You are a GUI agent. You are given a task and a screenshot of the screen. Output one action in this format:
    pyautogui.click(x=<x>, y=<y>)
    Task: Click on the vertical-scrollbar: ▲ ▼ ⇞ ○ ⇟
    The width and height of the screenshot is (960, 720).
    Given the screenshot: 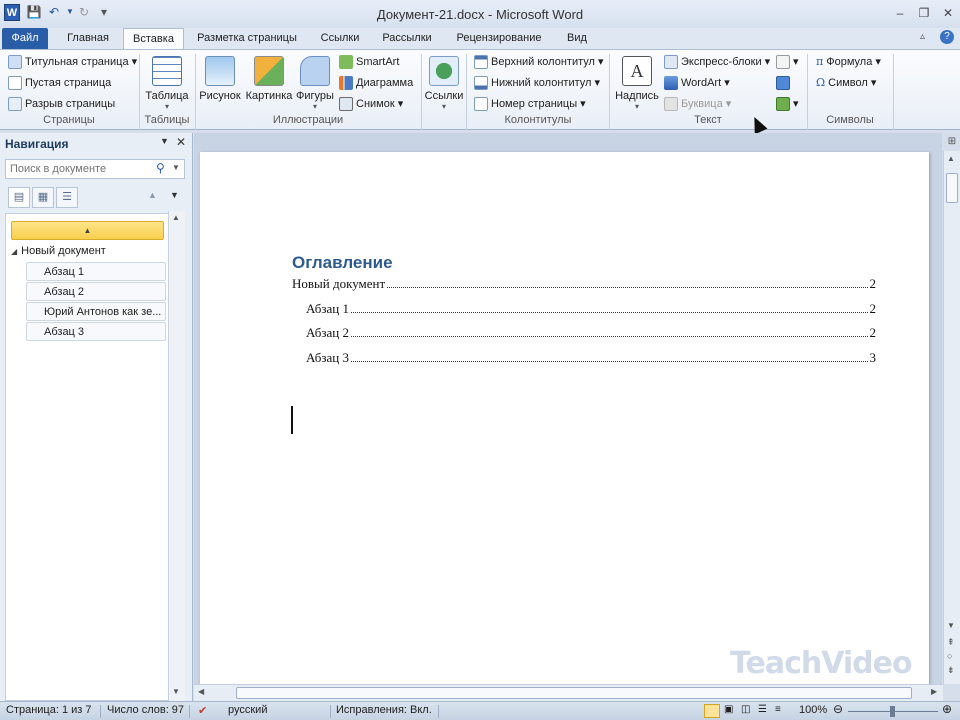 What is the action you would take?
    pyautogui.click(x=951, y=417)
    